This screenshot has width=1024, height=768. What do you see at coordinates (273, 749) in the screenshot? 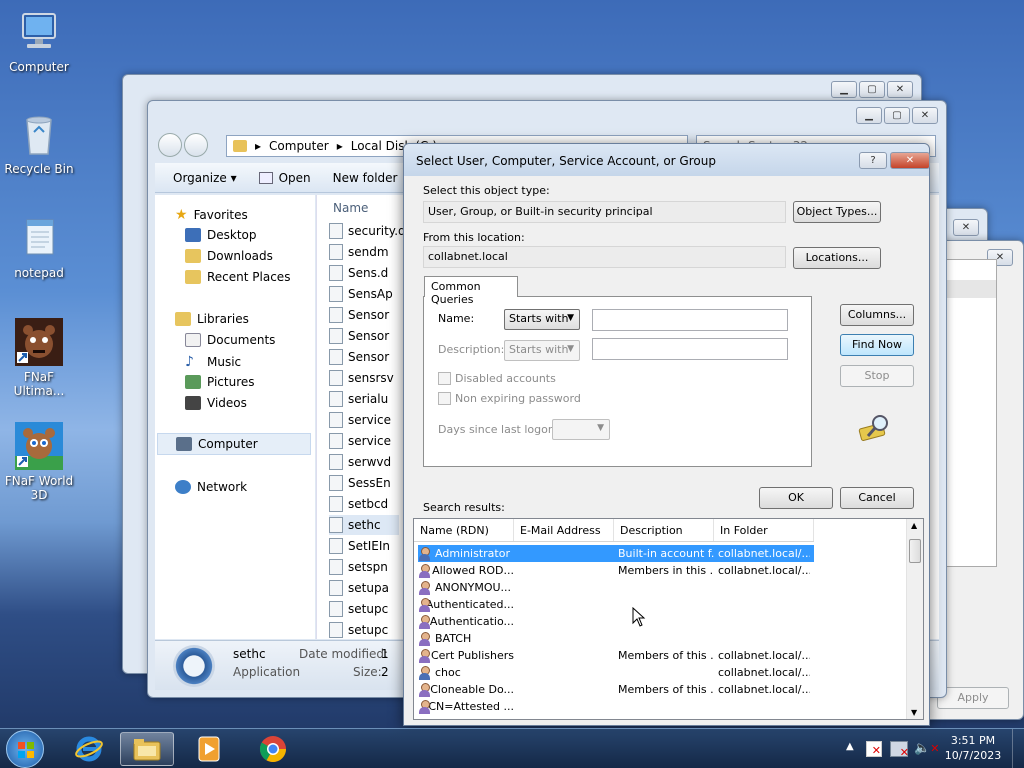
I see `taskbar-chrome` at bounding box center [273, 749].